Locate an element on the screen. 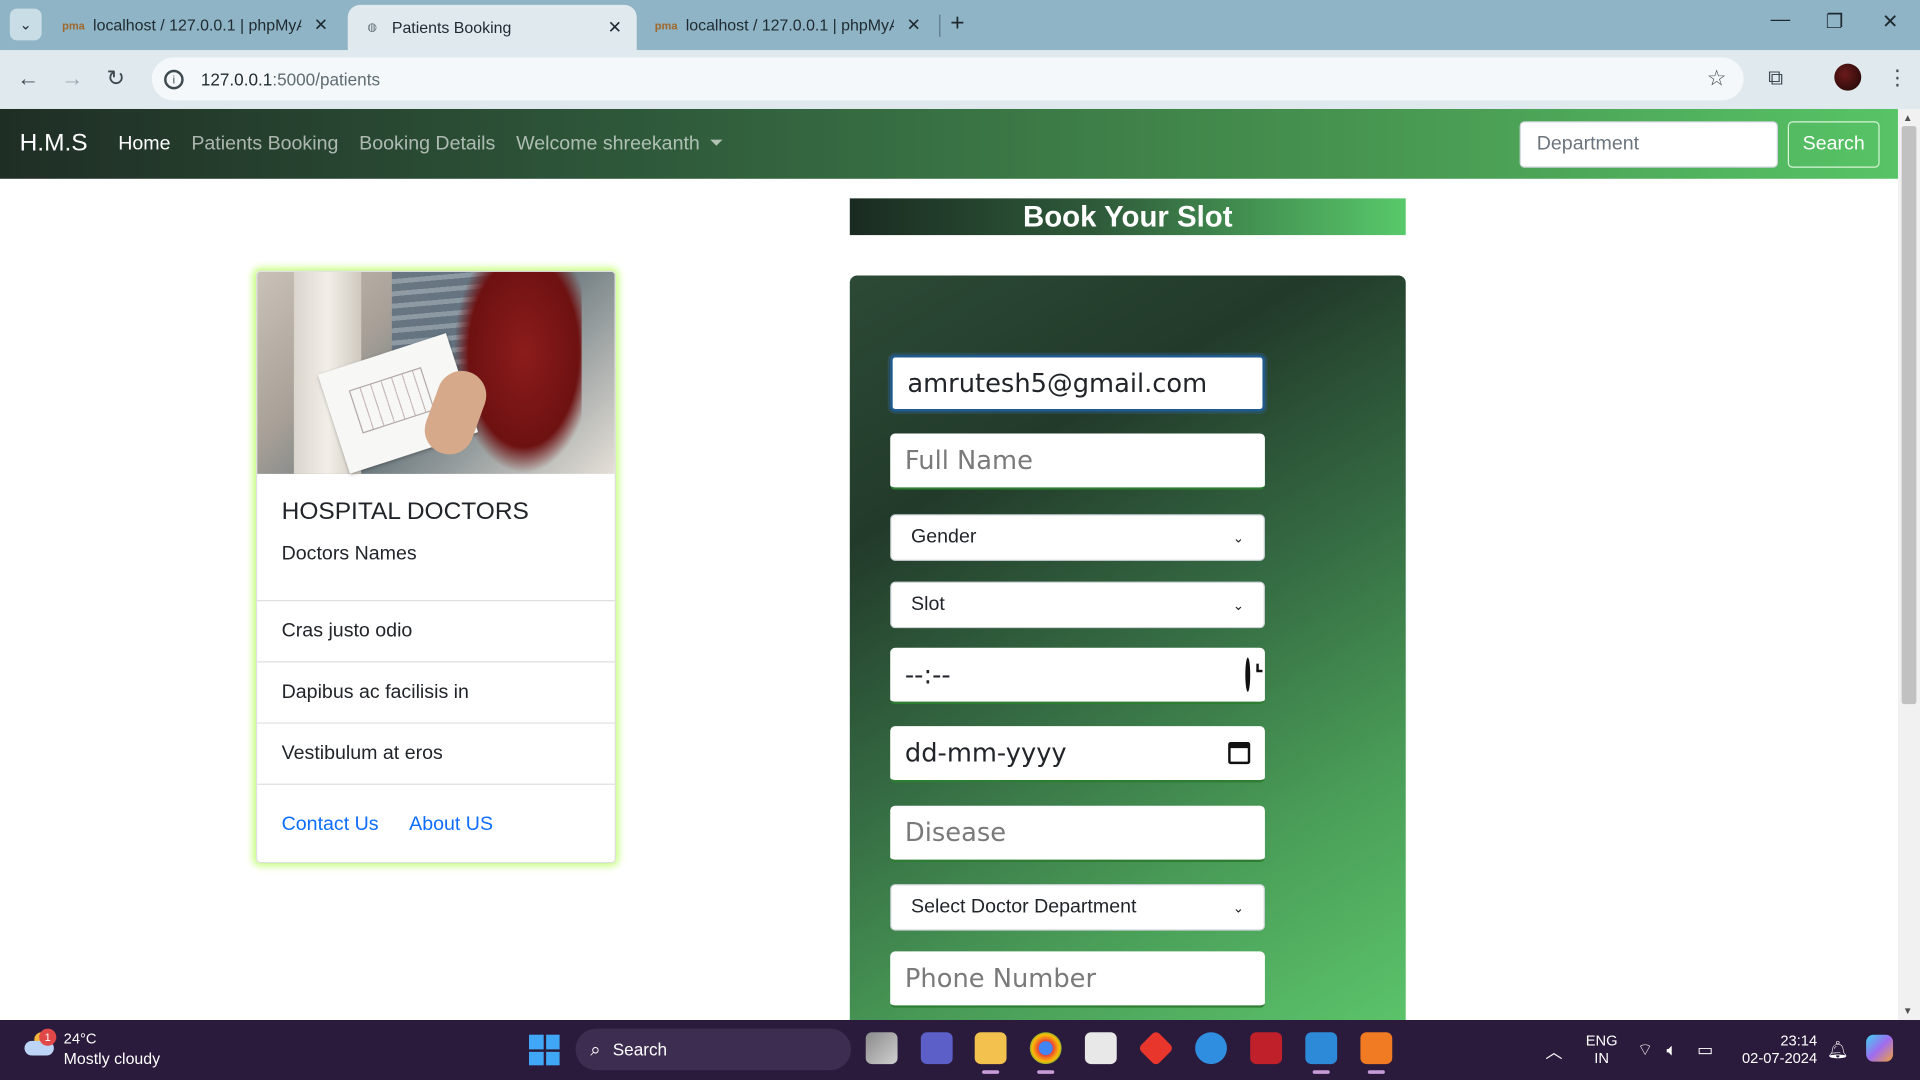  nav-link-patients-booking: Patients Booking is located at coordinates (264, 144).